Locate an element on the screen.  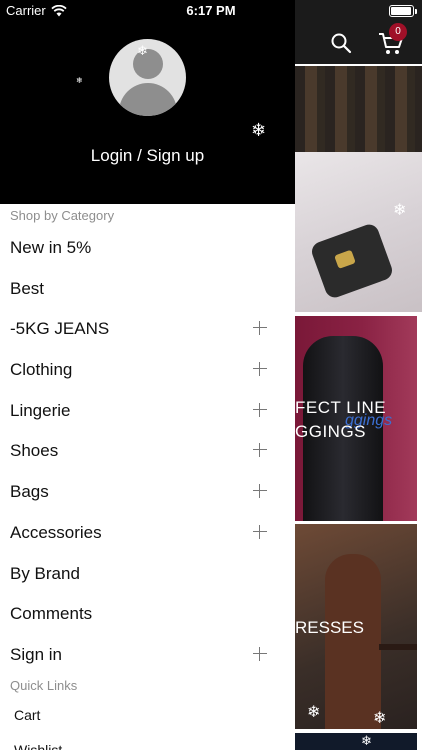
quick-link-cart: Cart is located at coordinates (27, 715).